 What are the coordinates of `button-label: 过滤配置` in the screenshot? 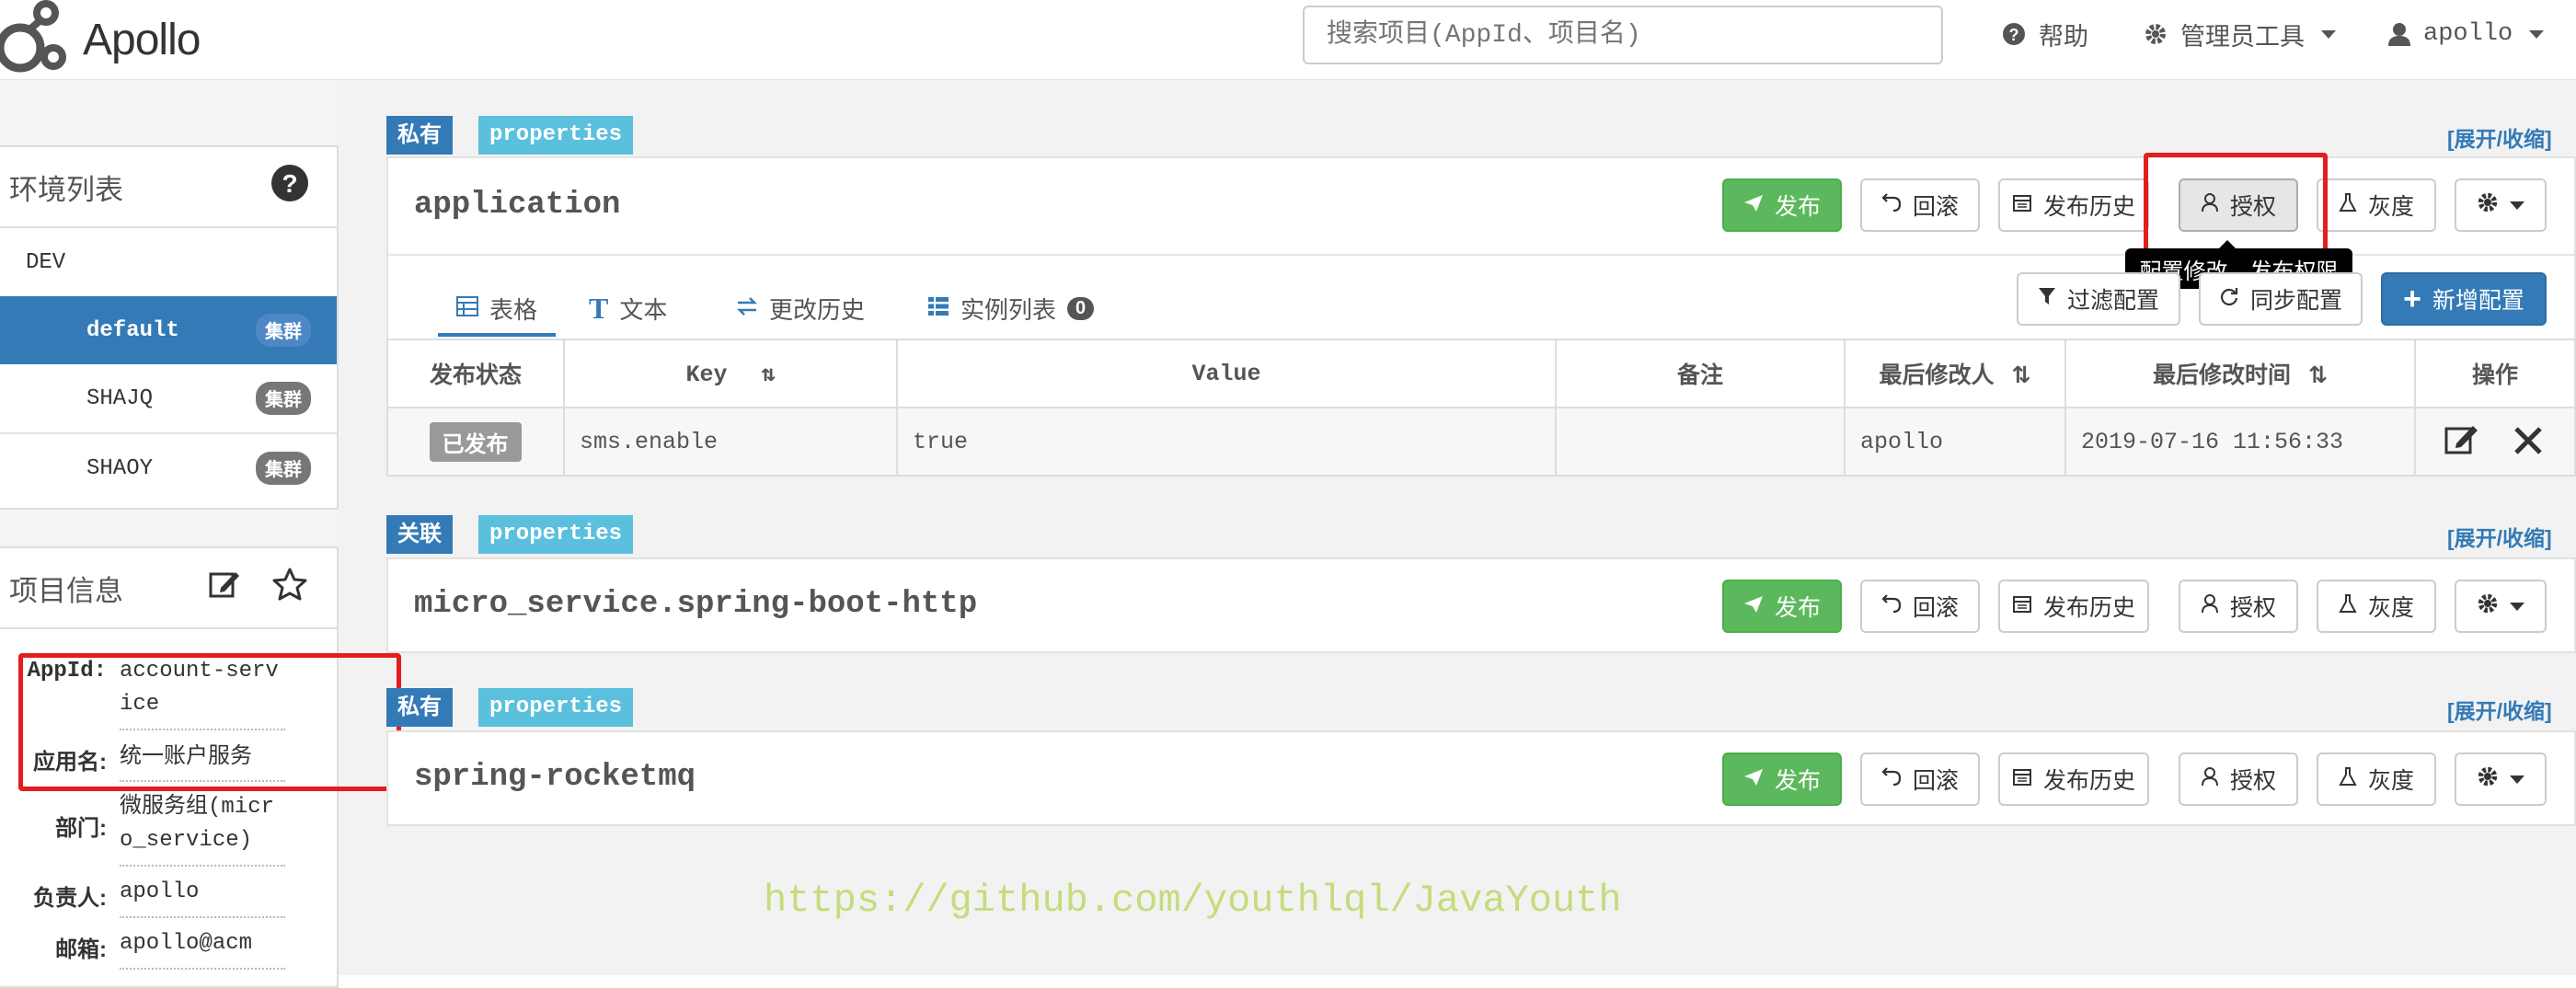 It's located at (2112, 301).